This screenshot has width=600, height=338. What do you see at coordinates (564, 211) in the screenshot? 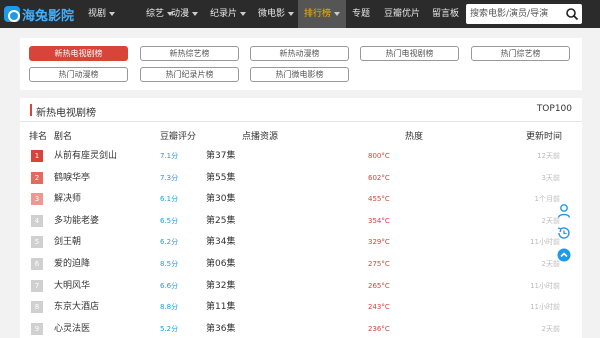
I see `user-icon` at bounding box center [564, 211].